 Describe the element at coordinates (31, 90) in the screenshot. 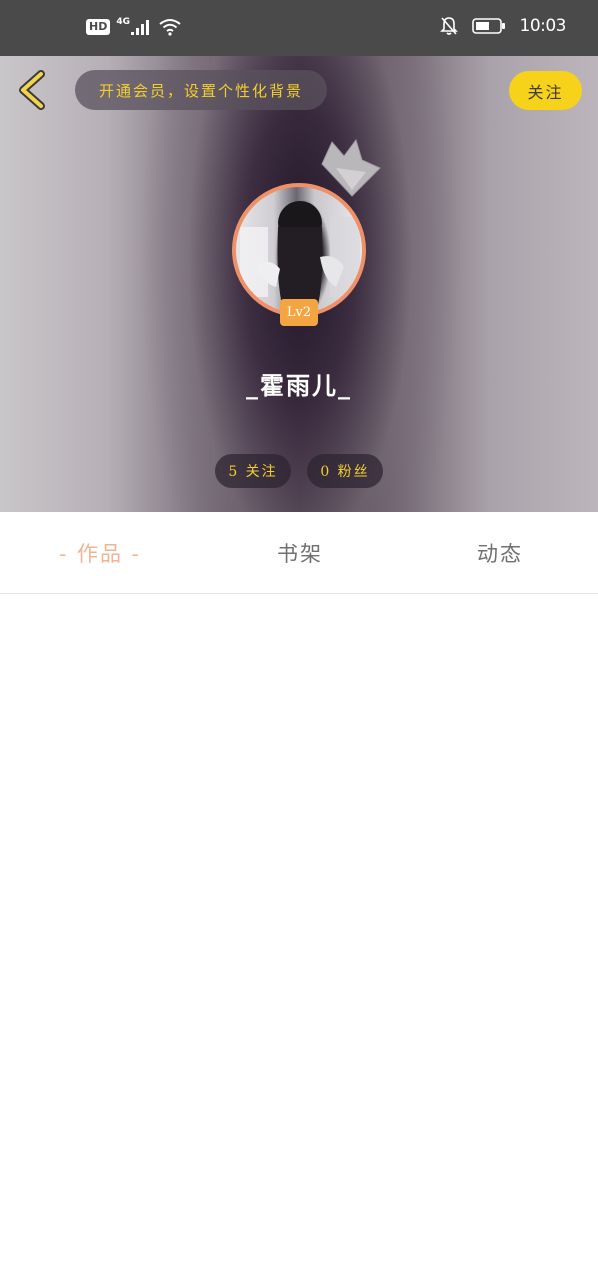

I see `back-button` at that location.